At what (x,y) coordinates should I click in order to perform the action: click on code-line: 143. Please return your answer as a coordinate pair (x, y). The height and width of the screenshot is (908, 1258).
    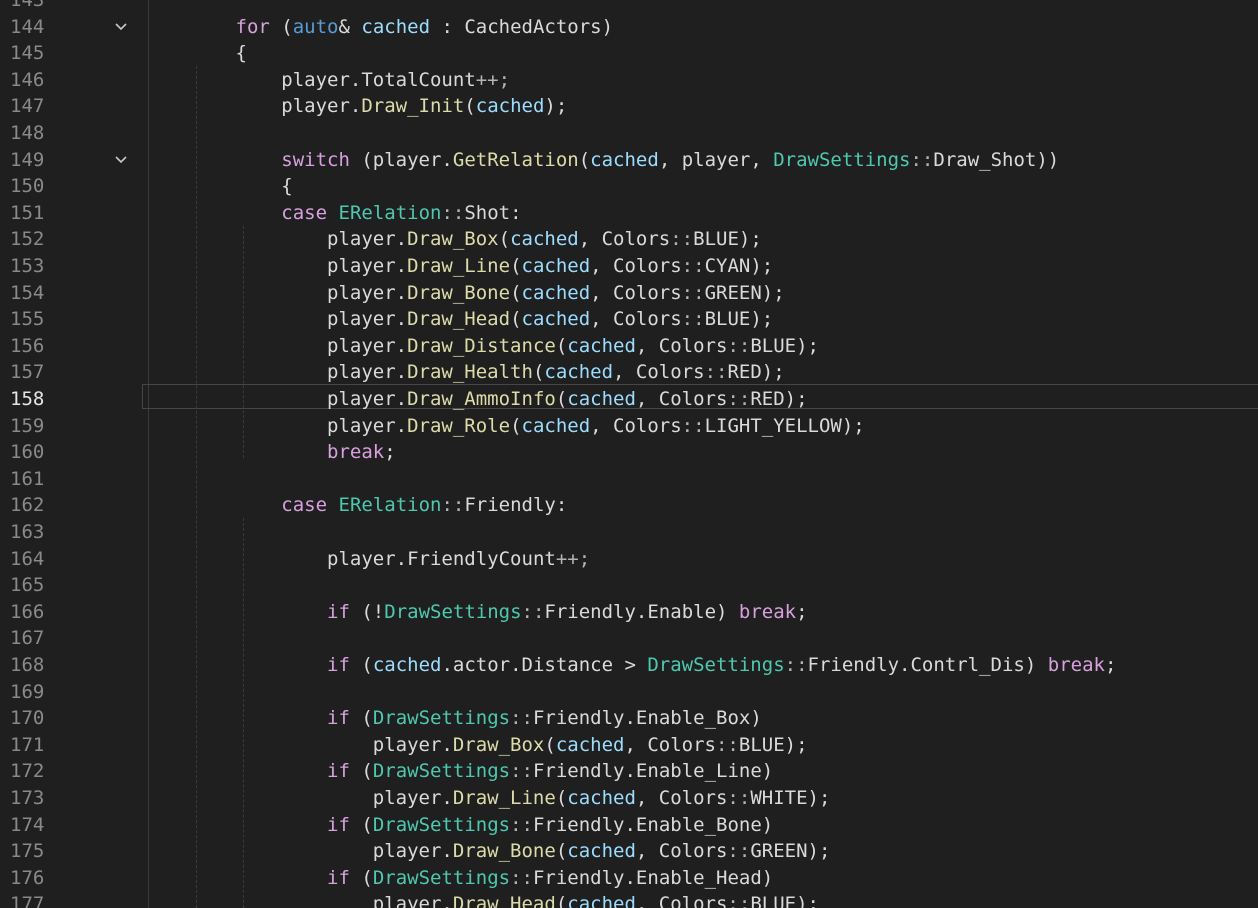
    Looking at the image, I should click on (629, 7).